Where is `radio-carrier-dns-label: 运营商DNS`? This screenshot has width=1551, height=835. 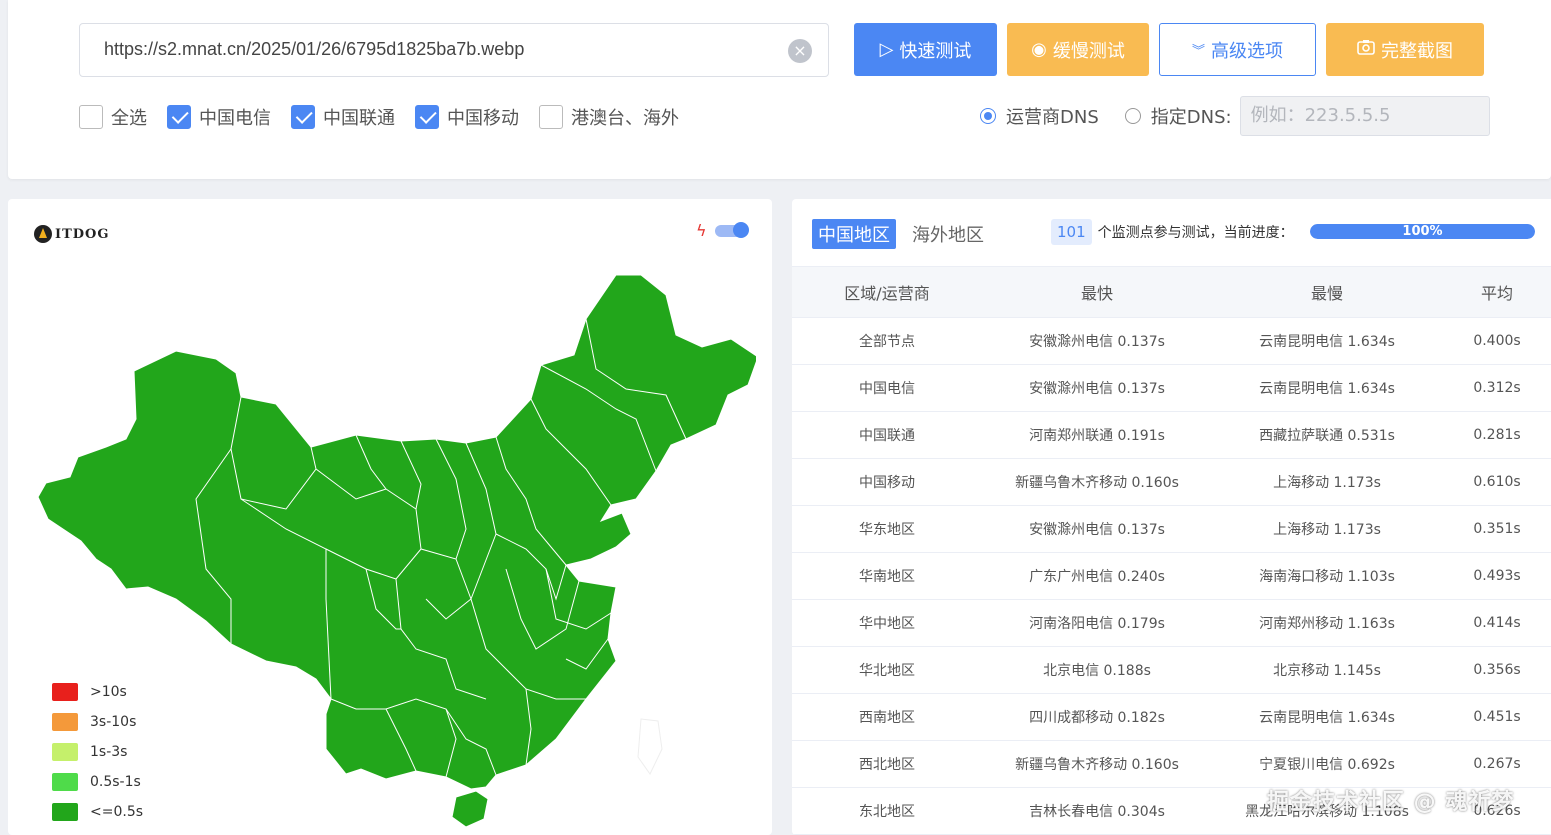 radio-carrier-dns-label: 运营商DNS is located at coordinates (1052, 117).